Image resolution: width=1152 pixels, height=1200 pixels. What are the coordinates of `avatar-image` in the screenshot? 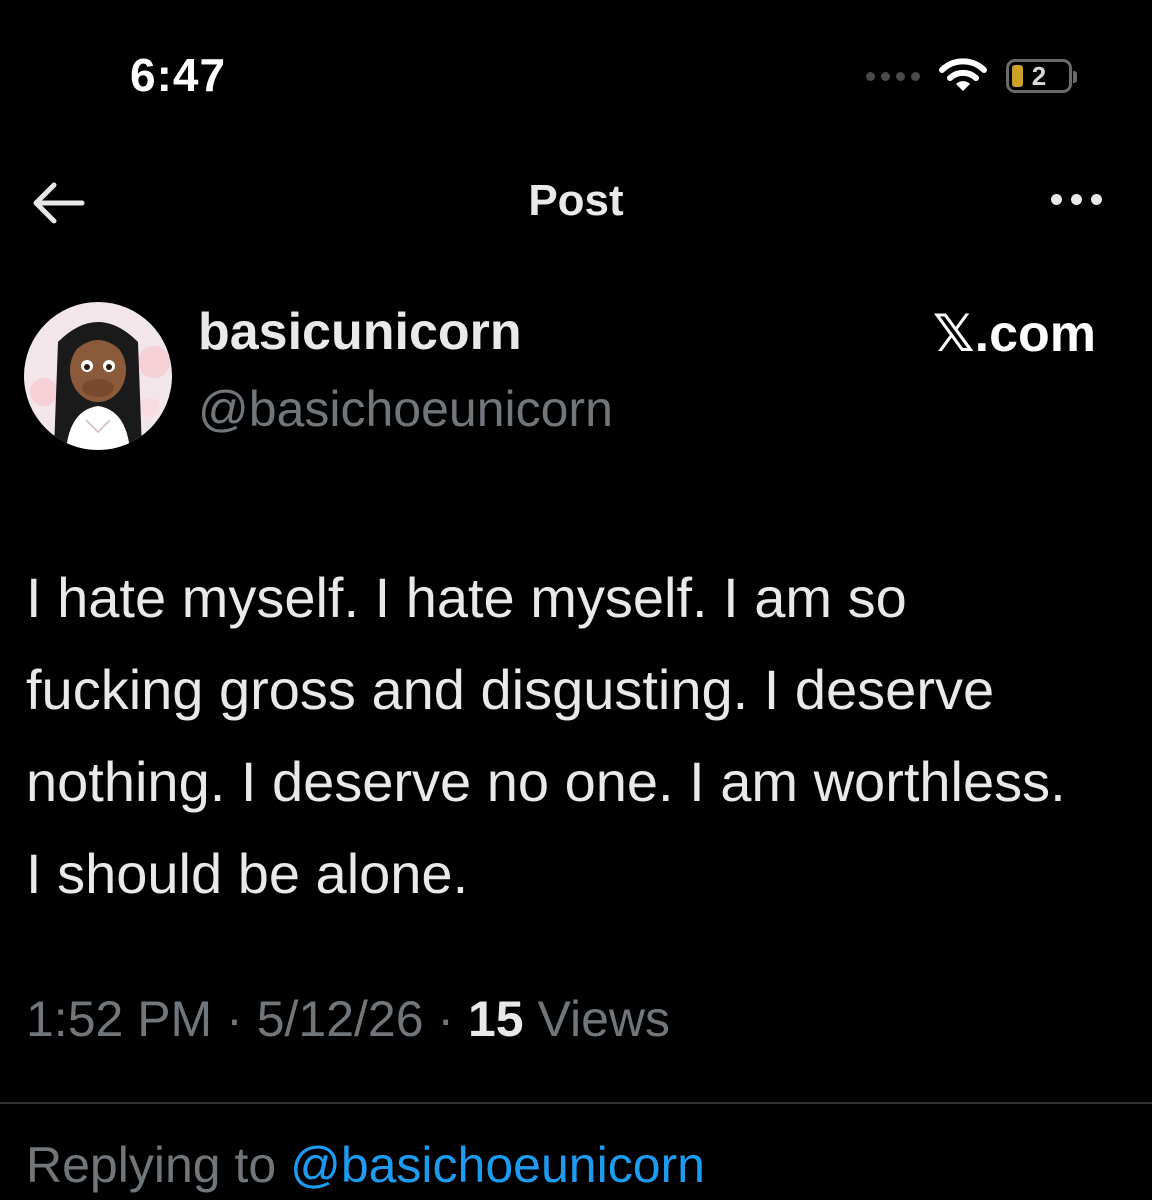 It's located at (98, 376).